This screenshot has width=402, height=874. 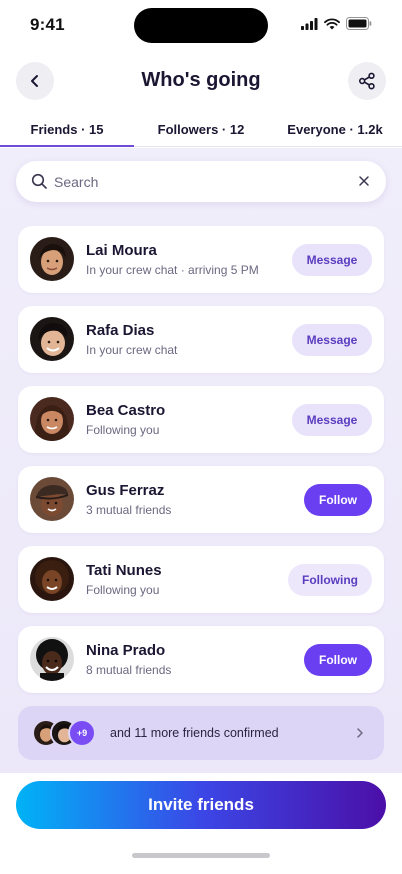 I want to click on chevron-right-icon, so click(x=360, y=733).